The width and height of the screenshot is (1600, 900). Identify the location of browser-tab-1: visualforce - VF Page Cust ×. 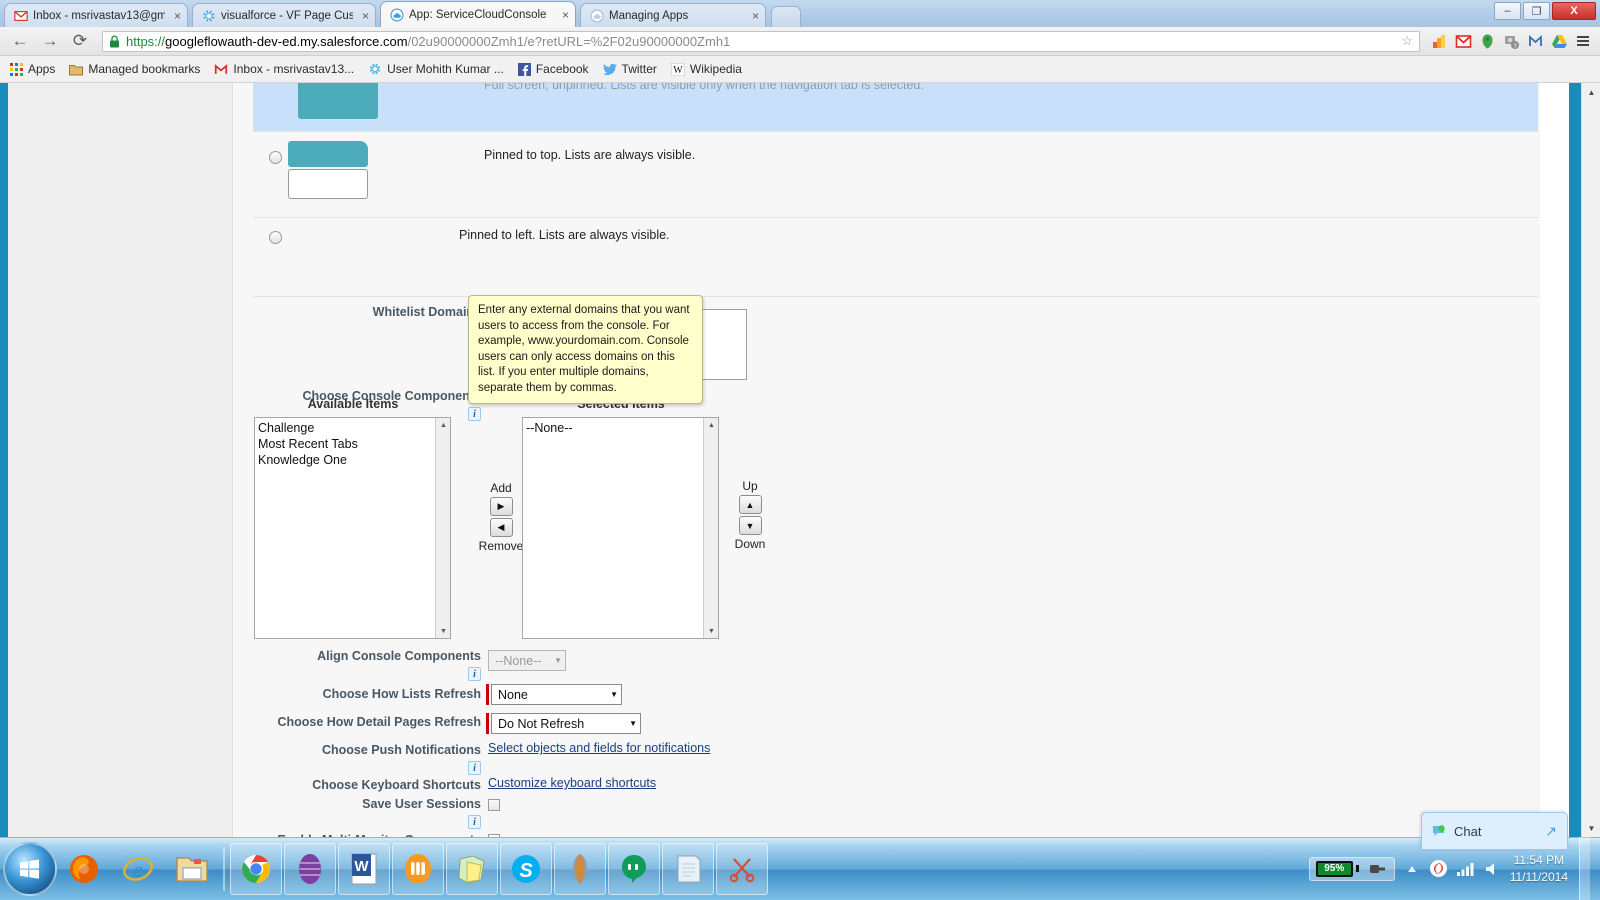
(284, 15).